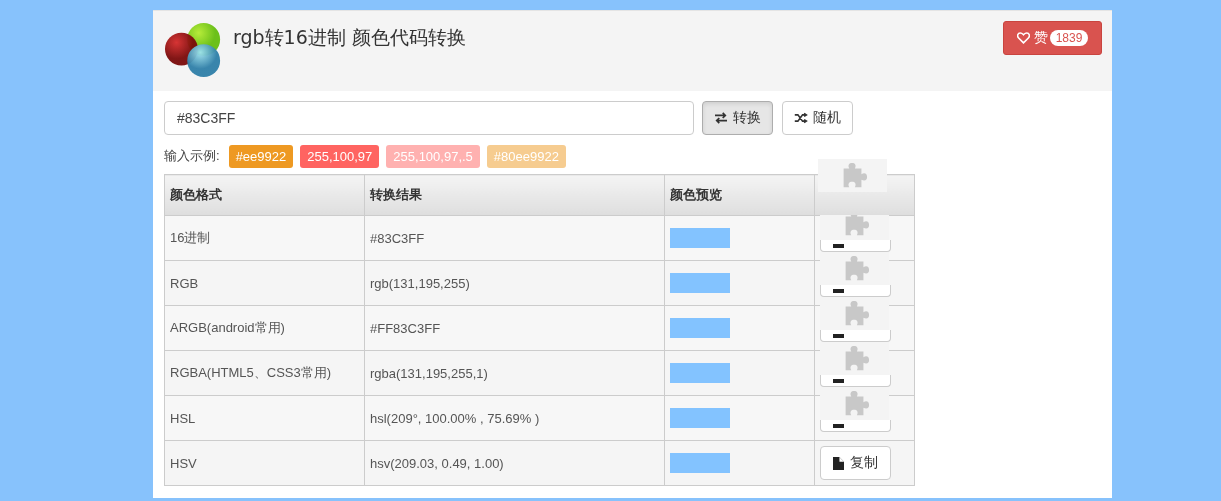 This screenshot has height=501, width=1221. I want to click on swap-arrows-icon, so click(721, 118).